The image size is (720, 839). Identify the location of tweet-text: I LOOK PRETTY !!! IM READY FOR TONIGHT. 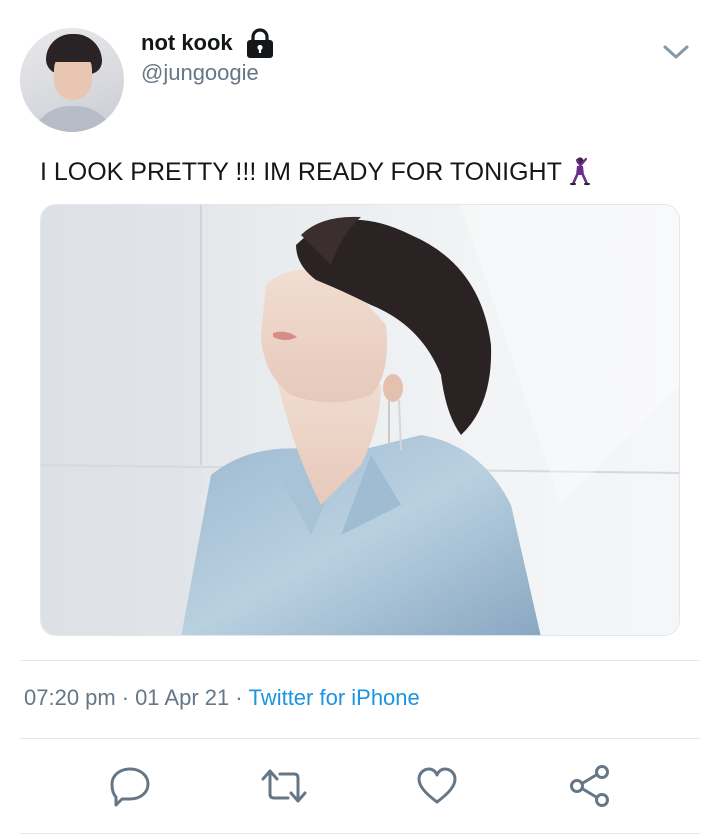
(316, 172).